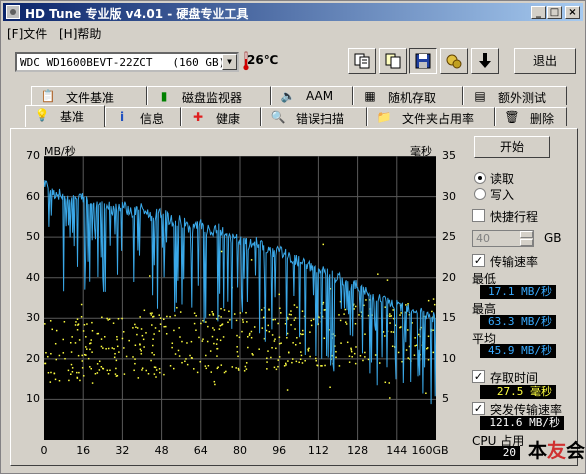  What do you see at coordinates (478, 376) in the screenshot?
I see `access-time-checkbox: ✓` at bounding box center [478, 376].